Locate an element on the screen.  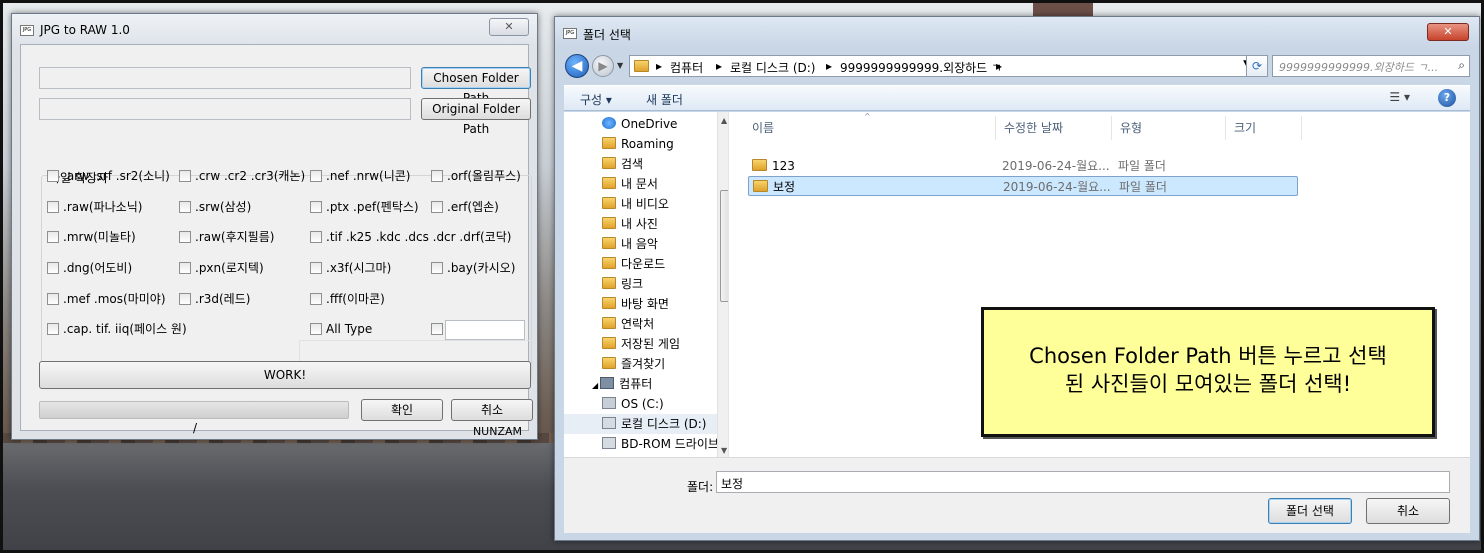
file-row: 123 2019-06-24-월요... 파일 폴더 is located at coordinates (1023, 166).